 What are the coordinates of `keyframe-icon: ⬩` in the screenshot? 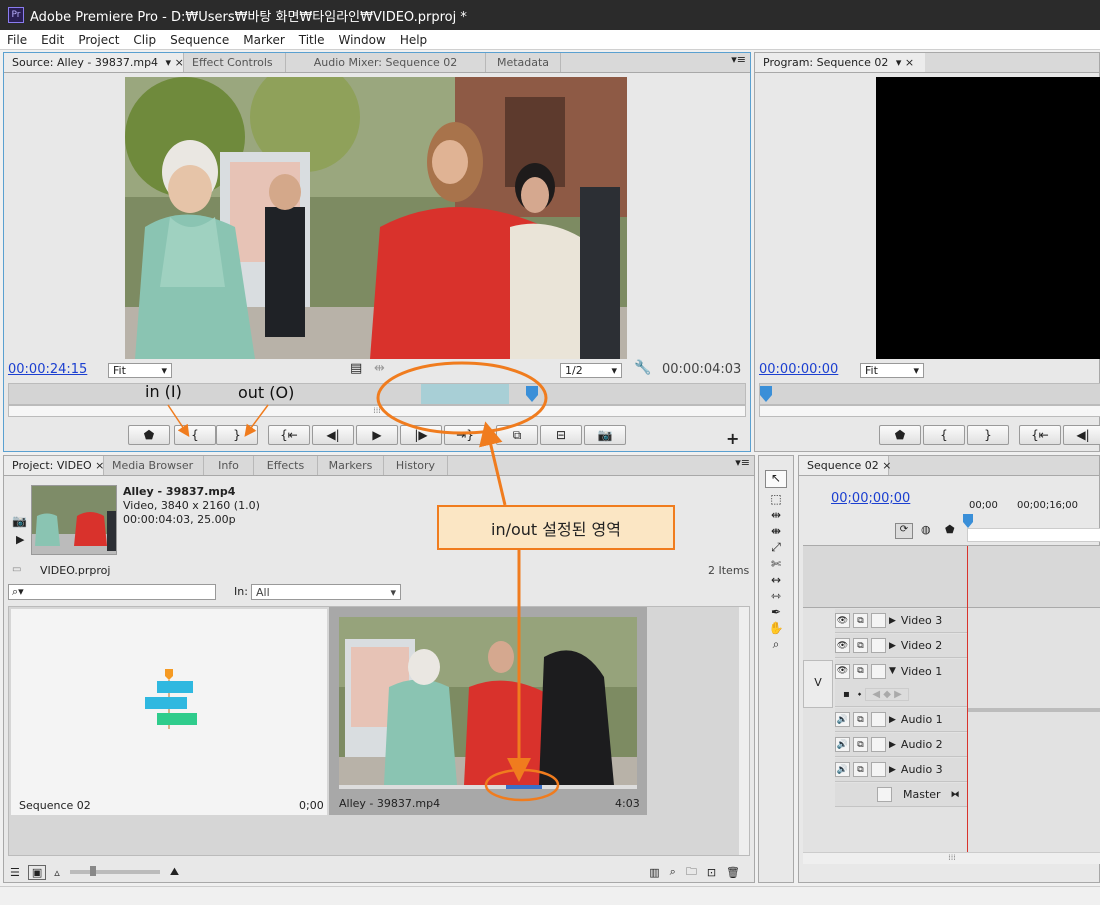 It's located at (860, 694).